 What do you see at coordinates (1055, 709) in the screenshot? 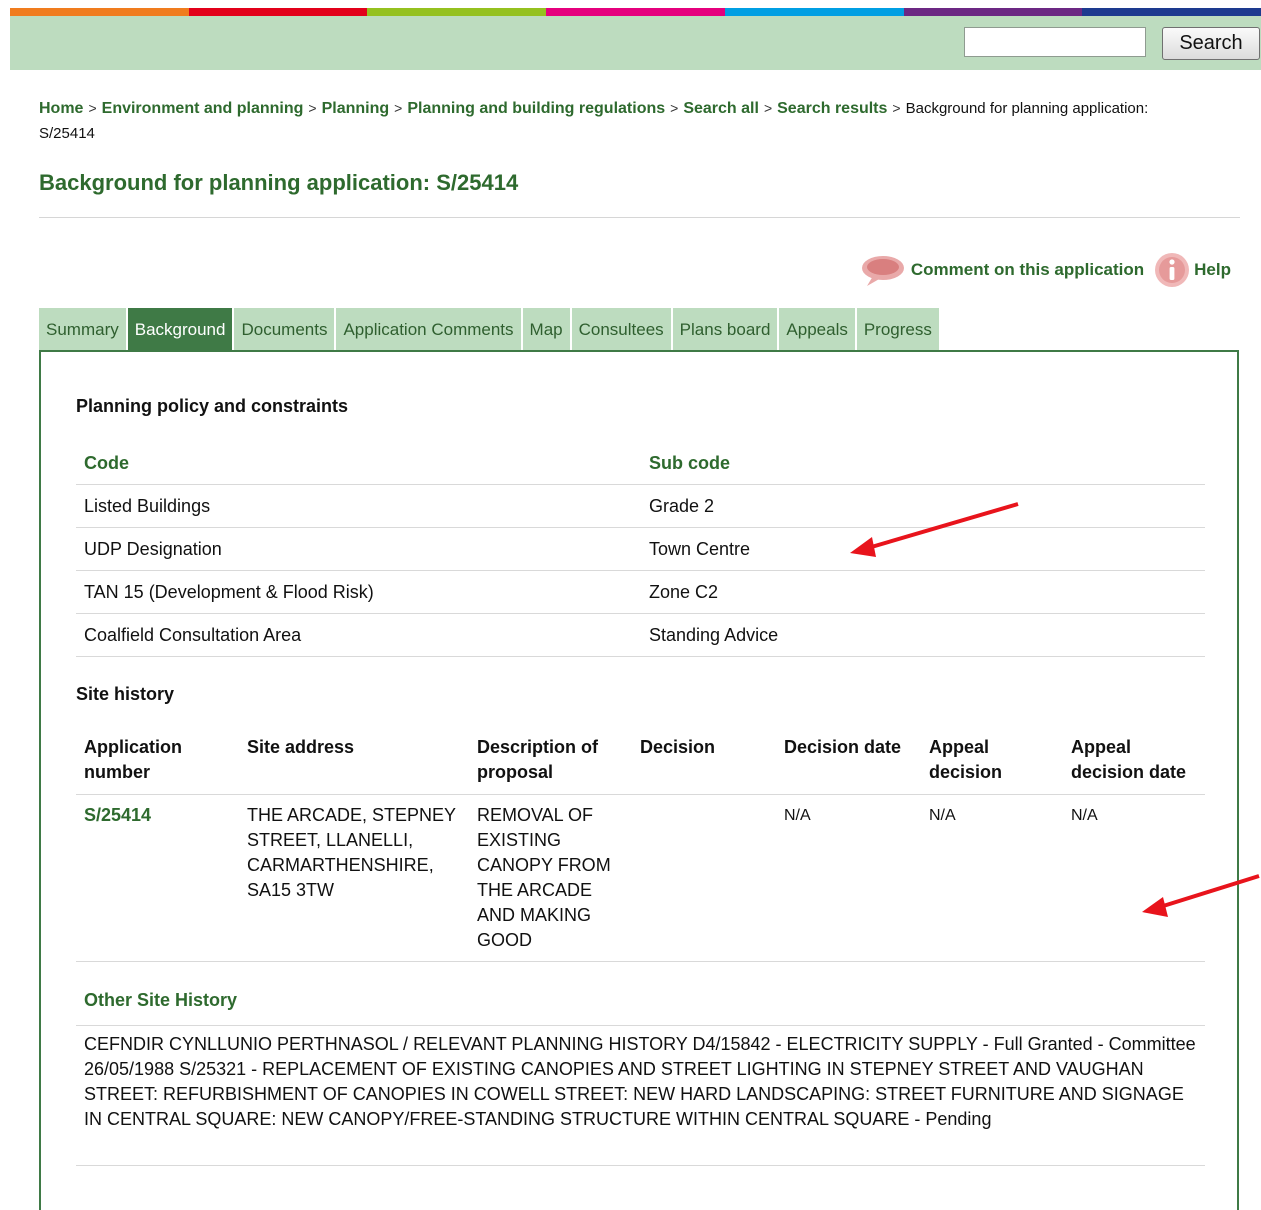
I see `annotation-arrows` at bounding box center [1055, 709].